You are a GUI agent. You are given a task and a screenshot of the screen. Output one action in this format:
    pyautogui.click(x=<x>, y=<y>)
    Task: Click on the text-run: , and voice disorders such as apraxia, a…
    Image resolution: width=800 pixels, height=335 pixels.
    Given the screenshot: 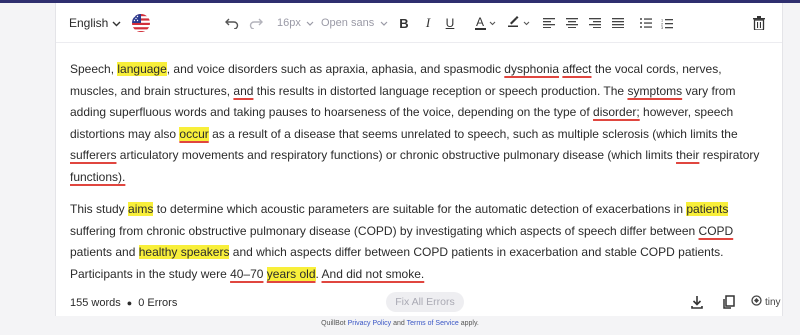 What is the action you would take?
    pyautogui.click(x=335, y=69)
    